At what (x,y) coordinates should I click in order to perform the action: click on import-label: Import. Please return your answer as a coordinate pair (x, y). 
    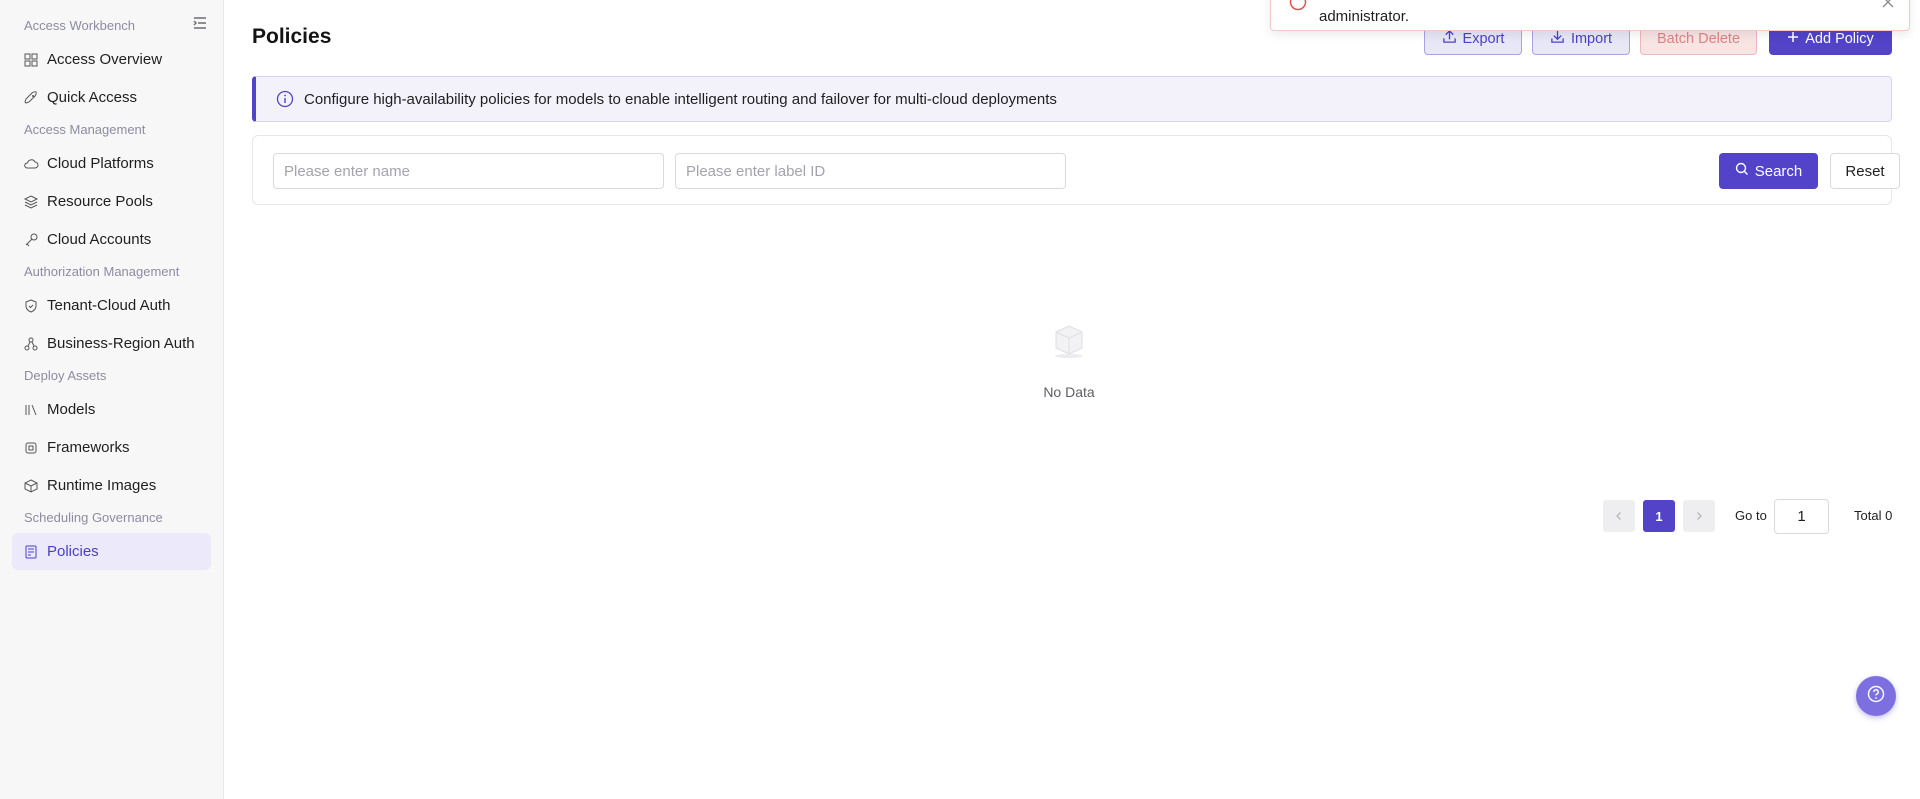
    Looking at the image, I should click on (1591, 38).